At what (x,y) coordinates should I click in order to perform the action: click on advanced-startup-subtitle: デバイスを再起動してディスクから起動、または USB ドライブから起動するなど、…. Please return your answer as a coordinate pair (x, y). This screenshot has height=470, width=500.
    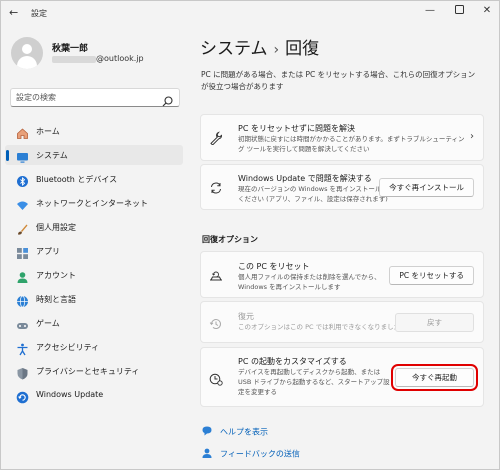
    Looking at the image, I should click on (314, 382).